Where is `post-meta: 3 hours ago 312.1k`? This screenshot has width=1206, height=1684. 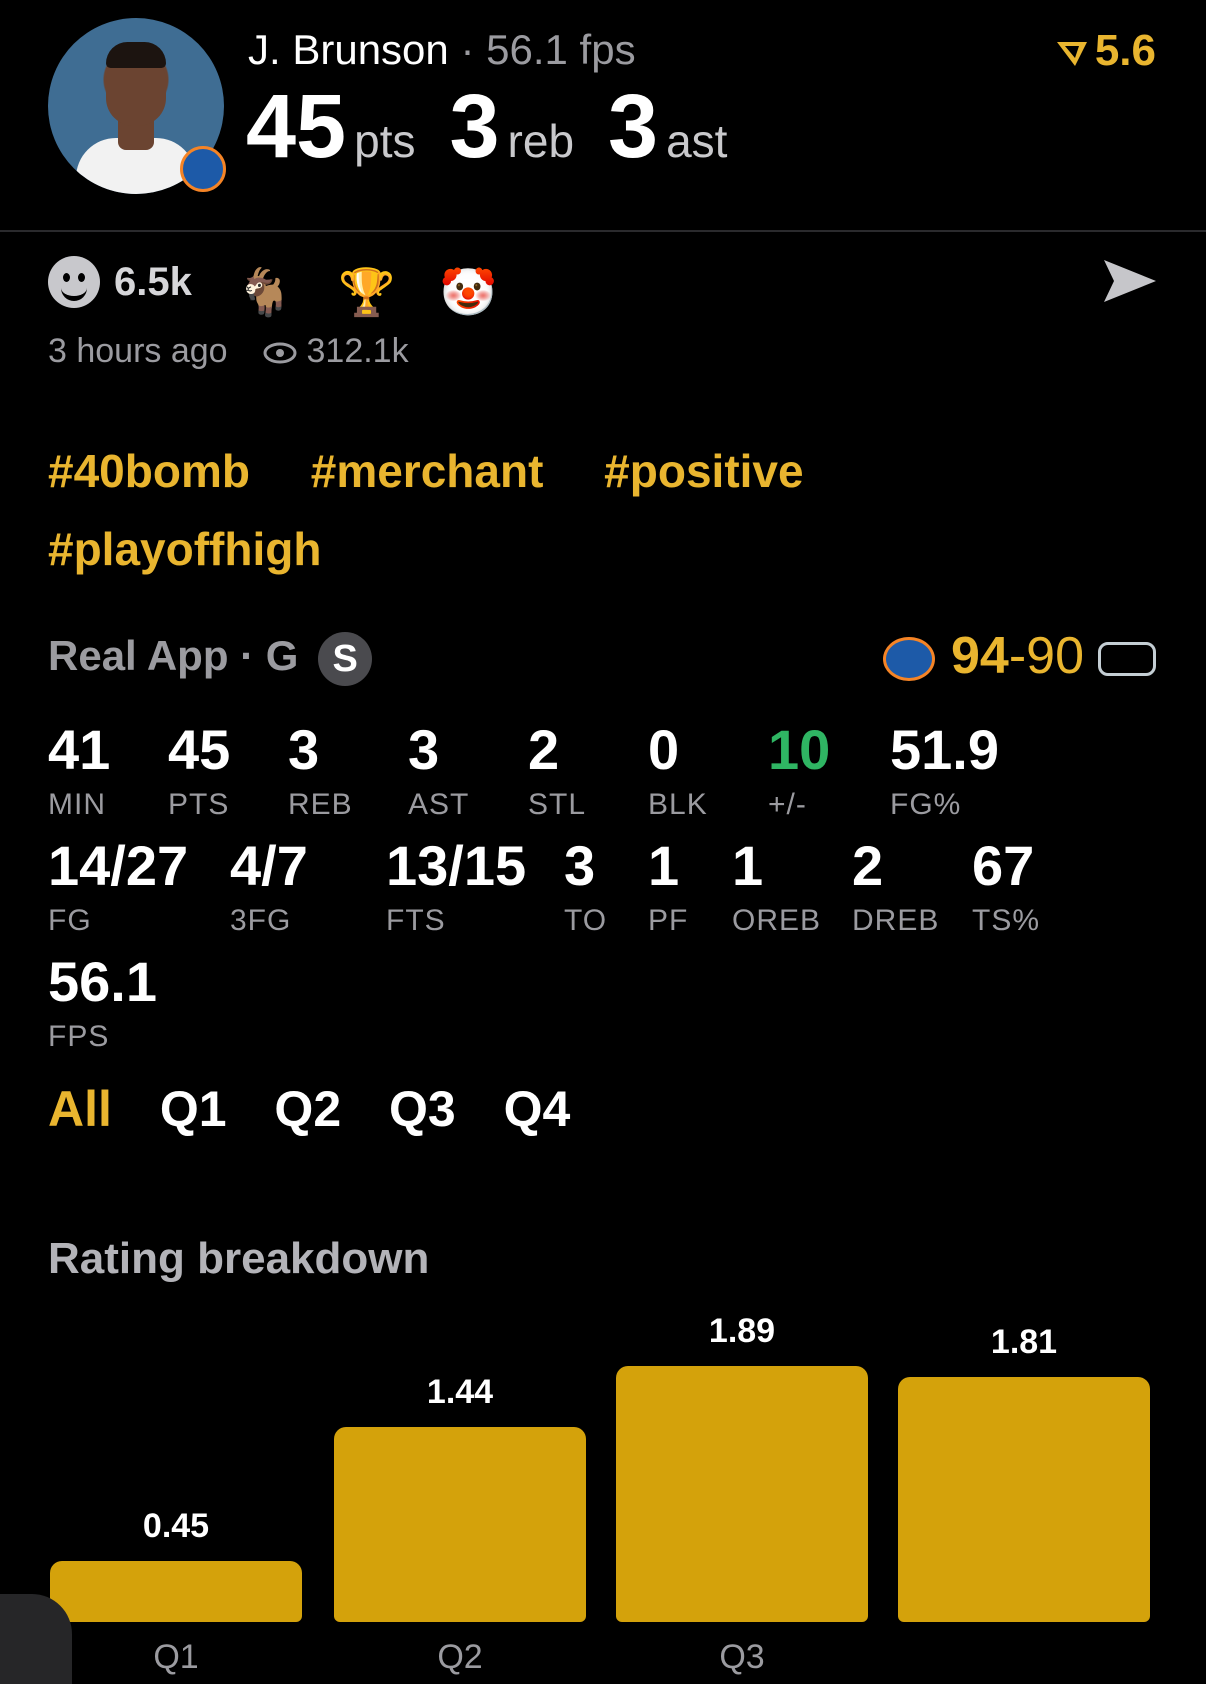
post-meta: 3 hours ago 312.1k is located at coordinates (228, 352).